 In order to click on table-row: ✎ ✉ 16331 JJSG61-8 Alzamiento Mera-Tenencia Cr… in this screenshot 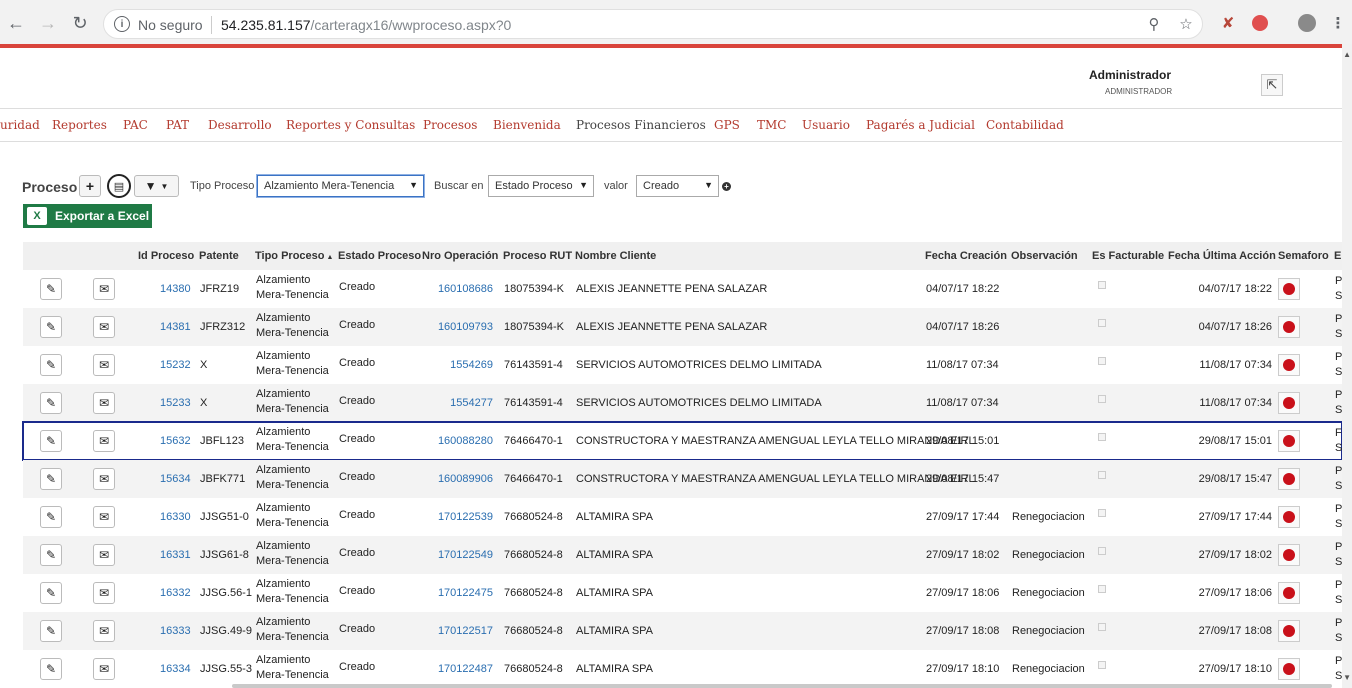, I will do `click(684, 555)`.